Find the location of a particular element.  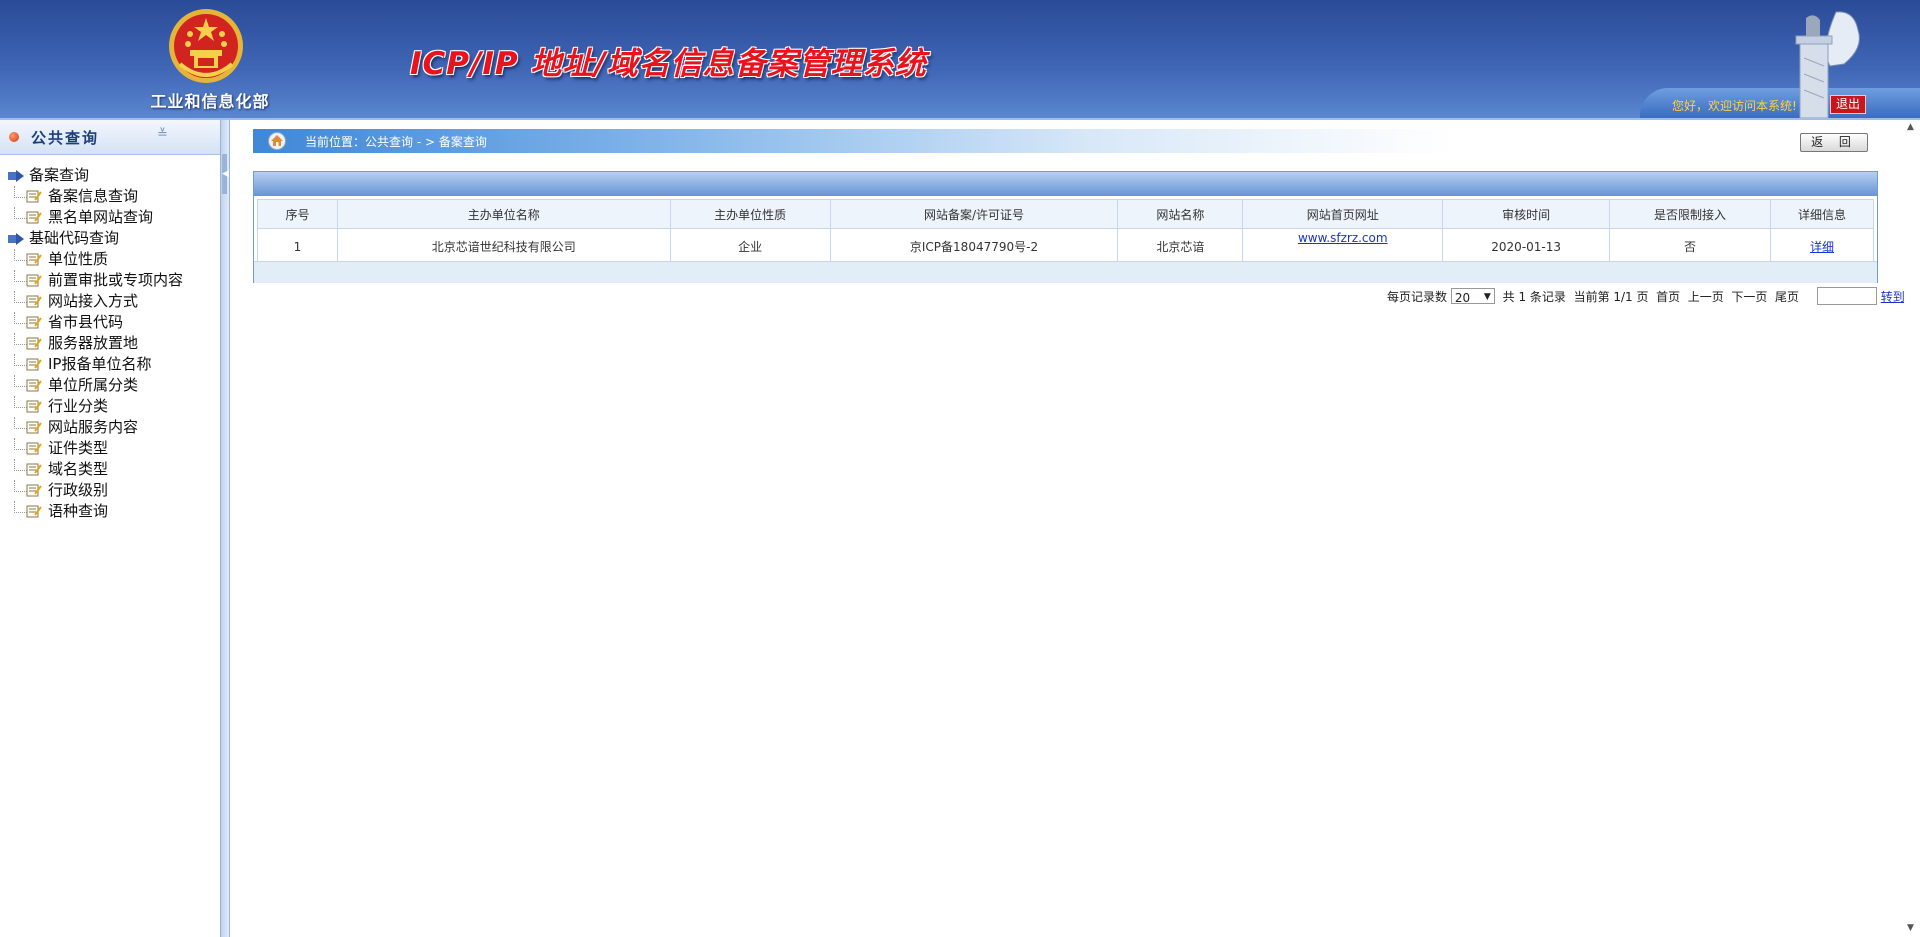

column-header: 主办单位性质 is located at coordinates (750, 214).